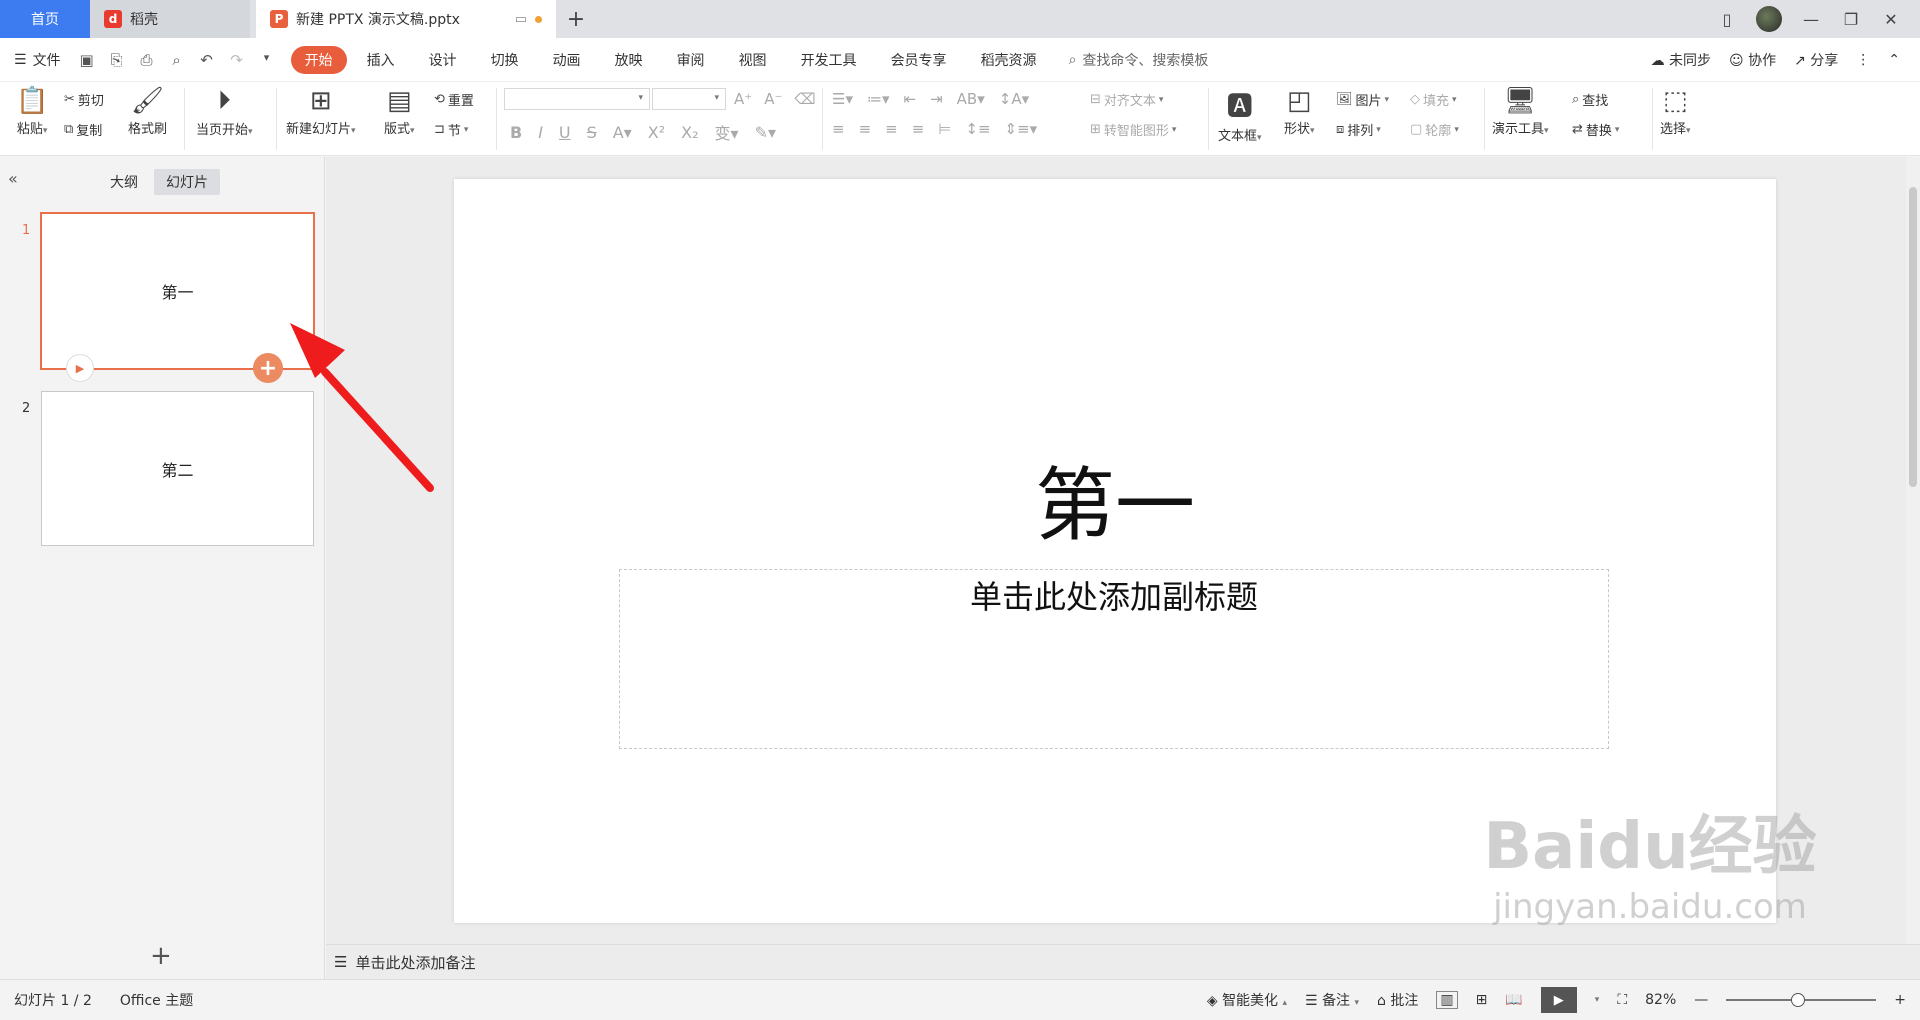  I want to click on scrollbar-thumb, so click(1913, 337).